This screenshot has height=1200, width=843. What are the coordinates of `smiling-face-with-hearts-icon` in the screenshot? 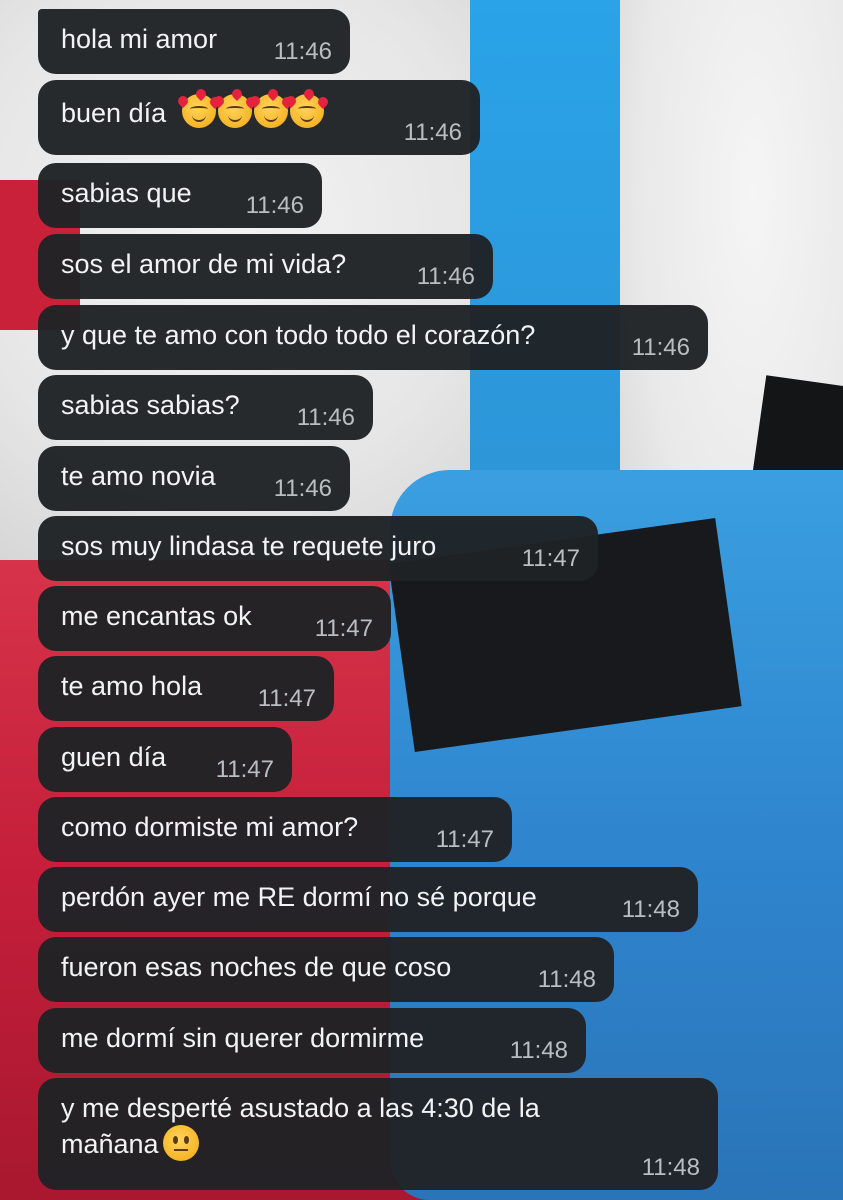 It's located at (252, 107).